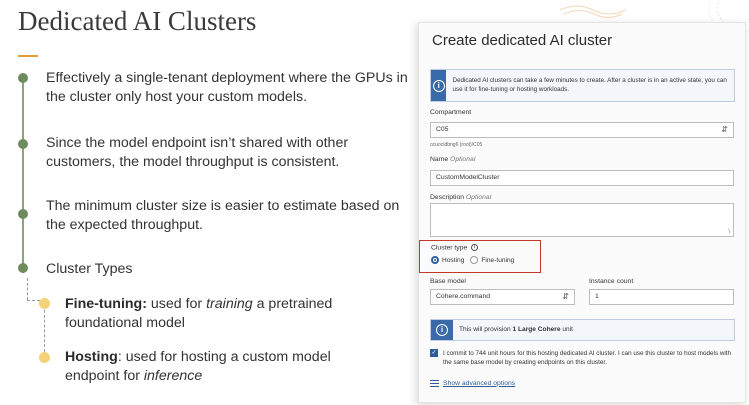 This screenshot has height=405, width=749. I want to click on show-advanced-options-link: Show advanced options, so click(472, 383).